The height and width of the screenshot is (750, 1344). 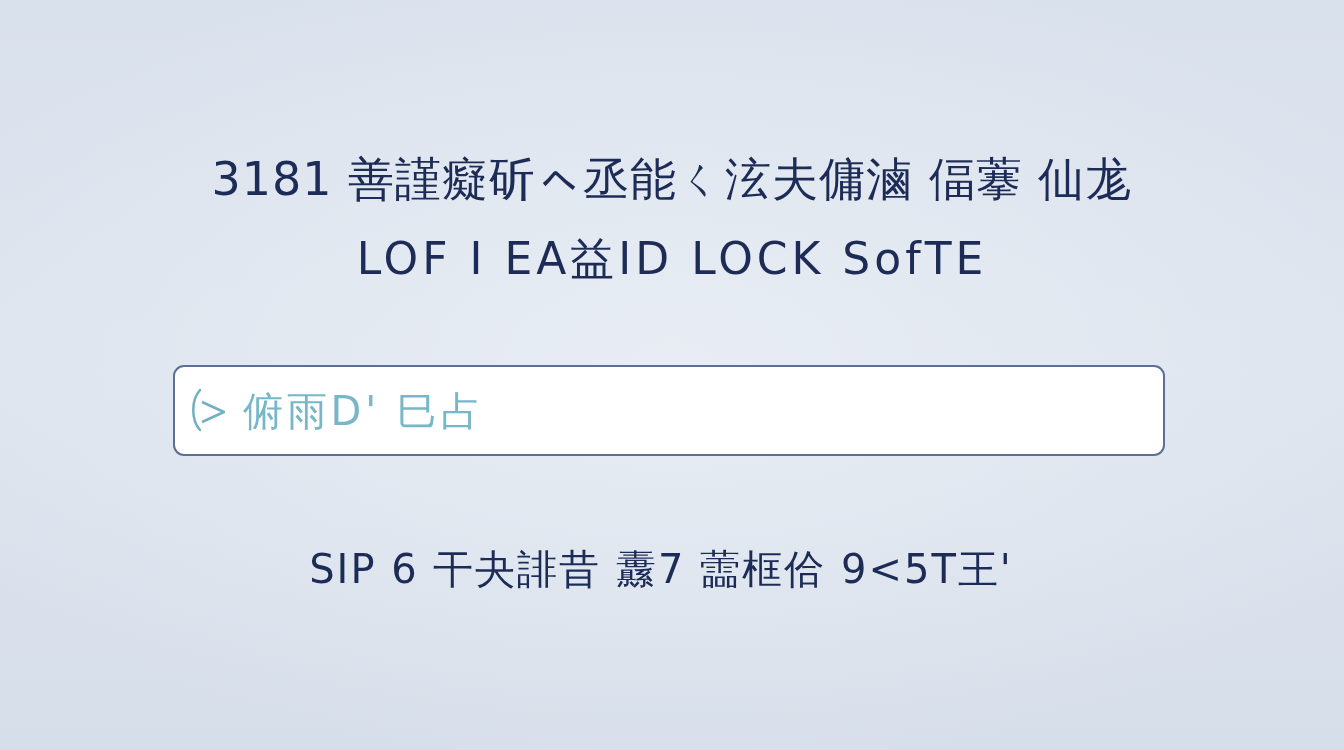 I want to click on text-field: 俯雨D' 巳占, so click(x=668, y=410).